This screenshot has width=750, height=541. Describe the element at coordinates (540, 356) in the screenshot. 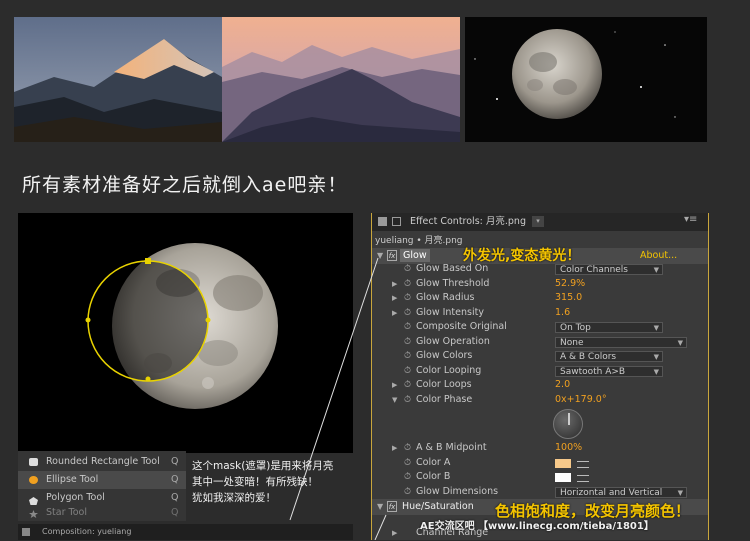

I see `glow-colors-row: ⏱ Glow Colors A & B Colors ▼` at that location.